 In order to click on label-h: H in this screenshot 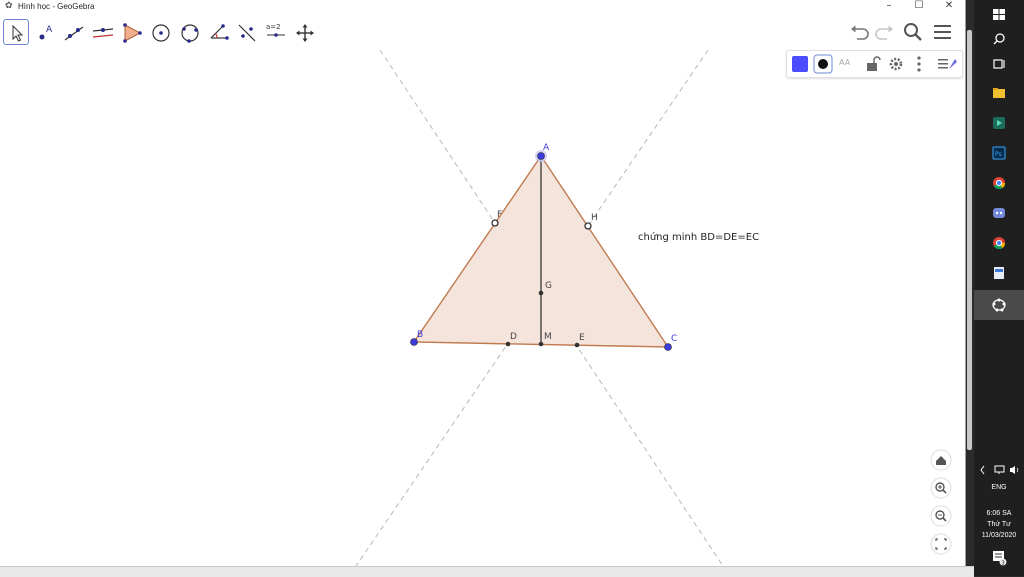, I will do `click(594, 218)`.